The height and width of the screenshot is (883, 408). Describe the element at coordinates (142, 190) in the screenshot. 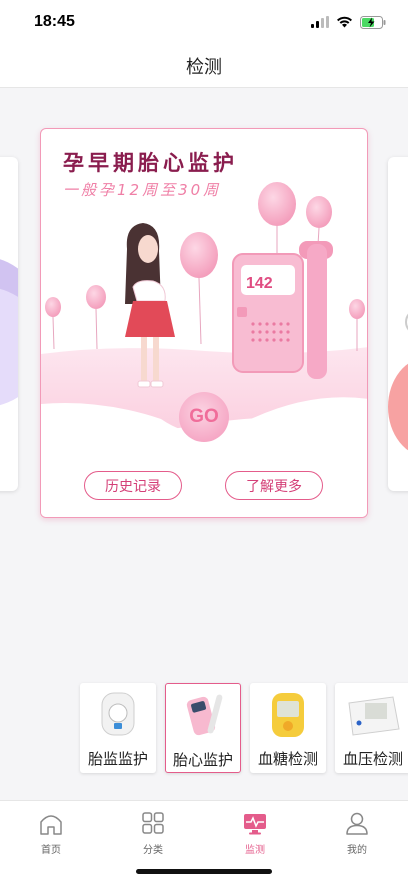

I see `card-subtitle: 一般孕12周至30周` at that location.